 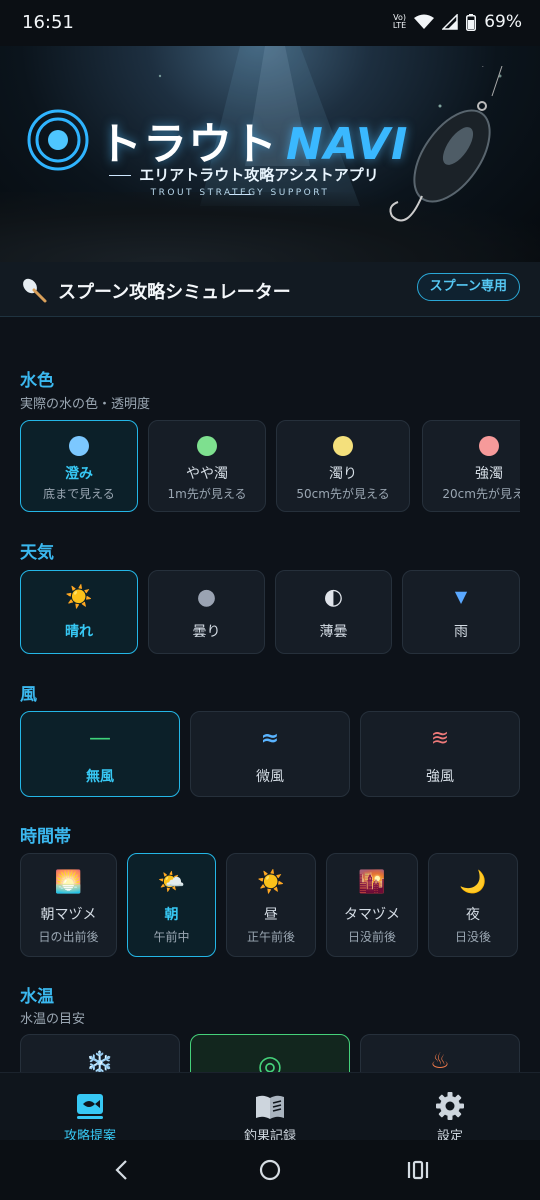 What do you see at coordinates (53, 1019) in the screenshot?
I see `water-temp-subtitle: 水温の目安` at bounding box center [53, 1019].